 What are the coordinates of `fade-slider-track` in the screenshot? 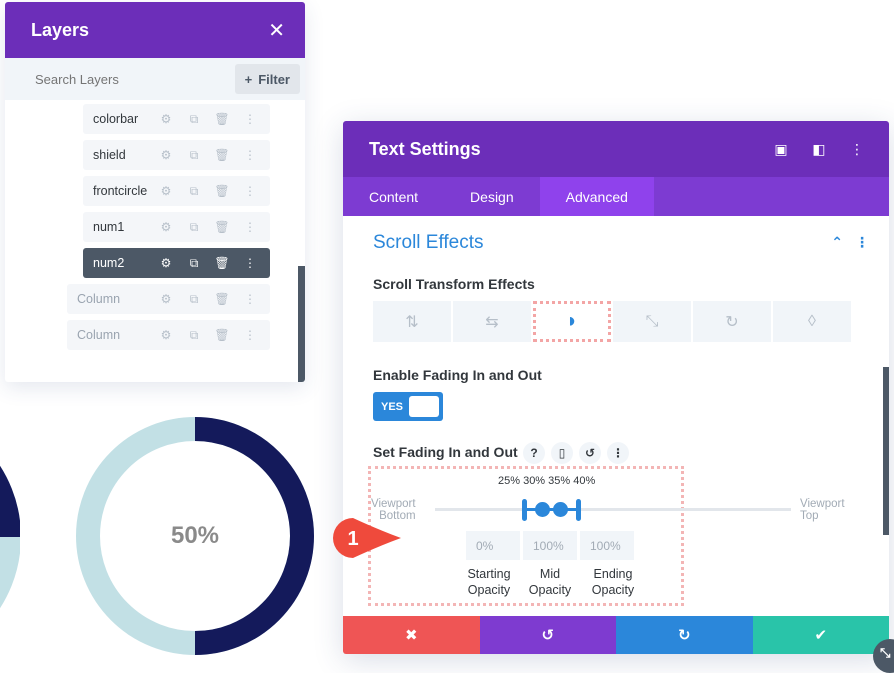 It's located at (613, 509).